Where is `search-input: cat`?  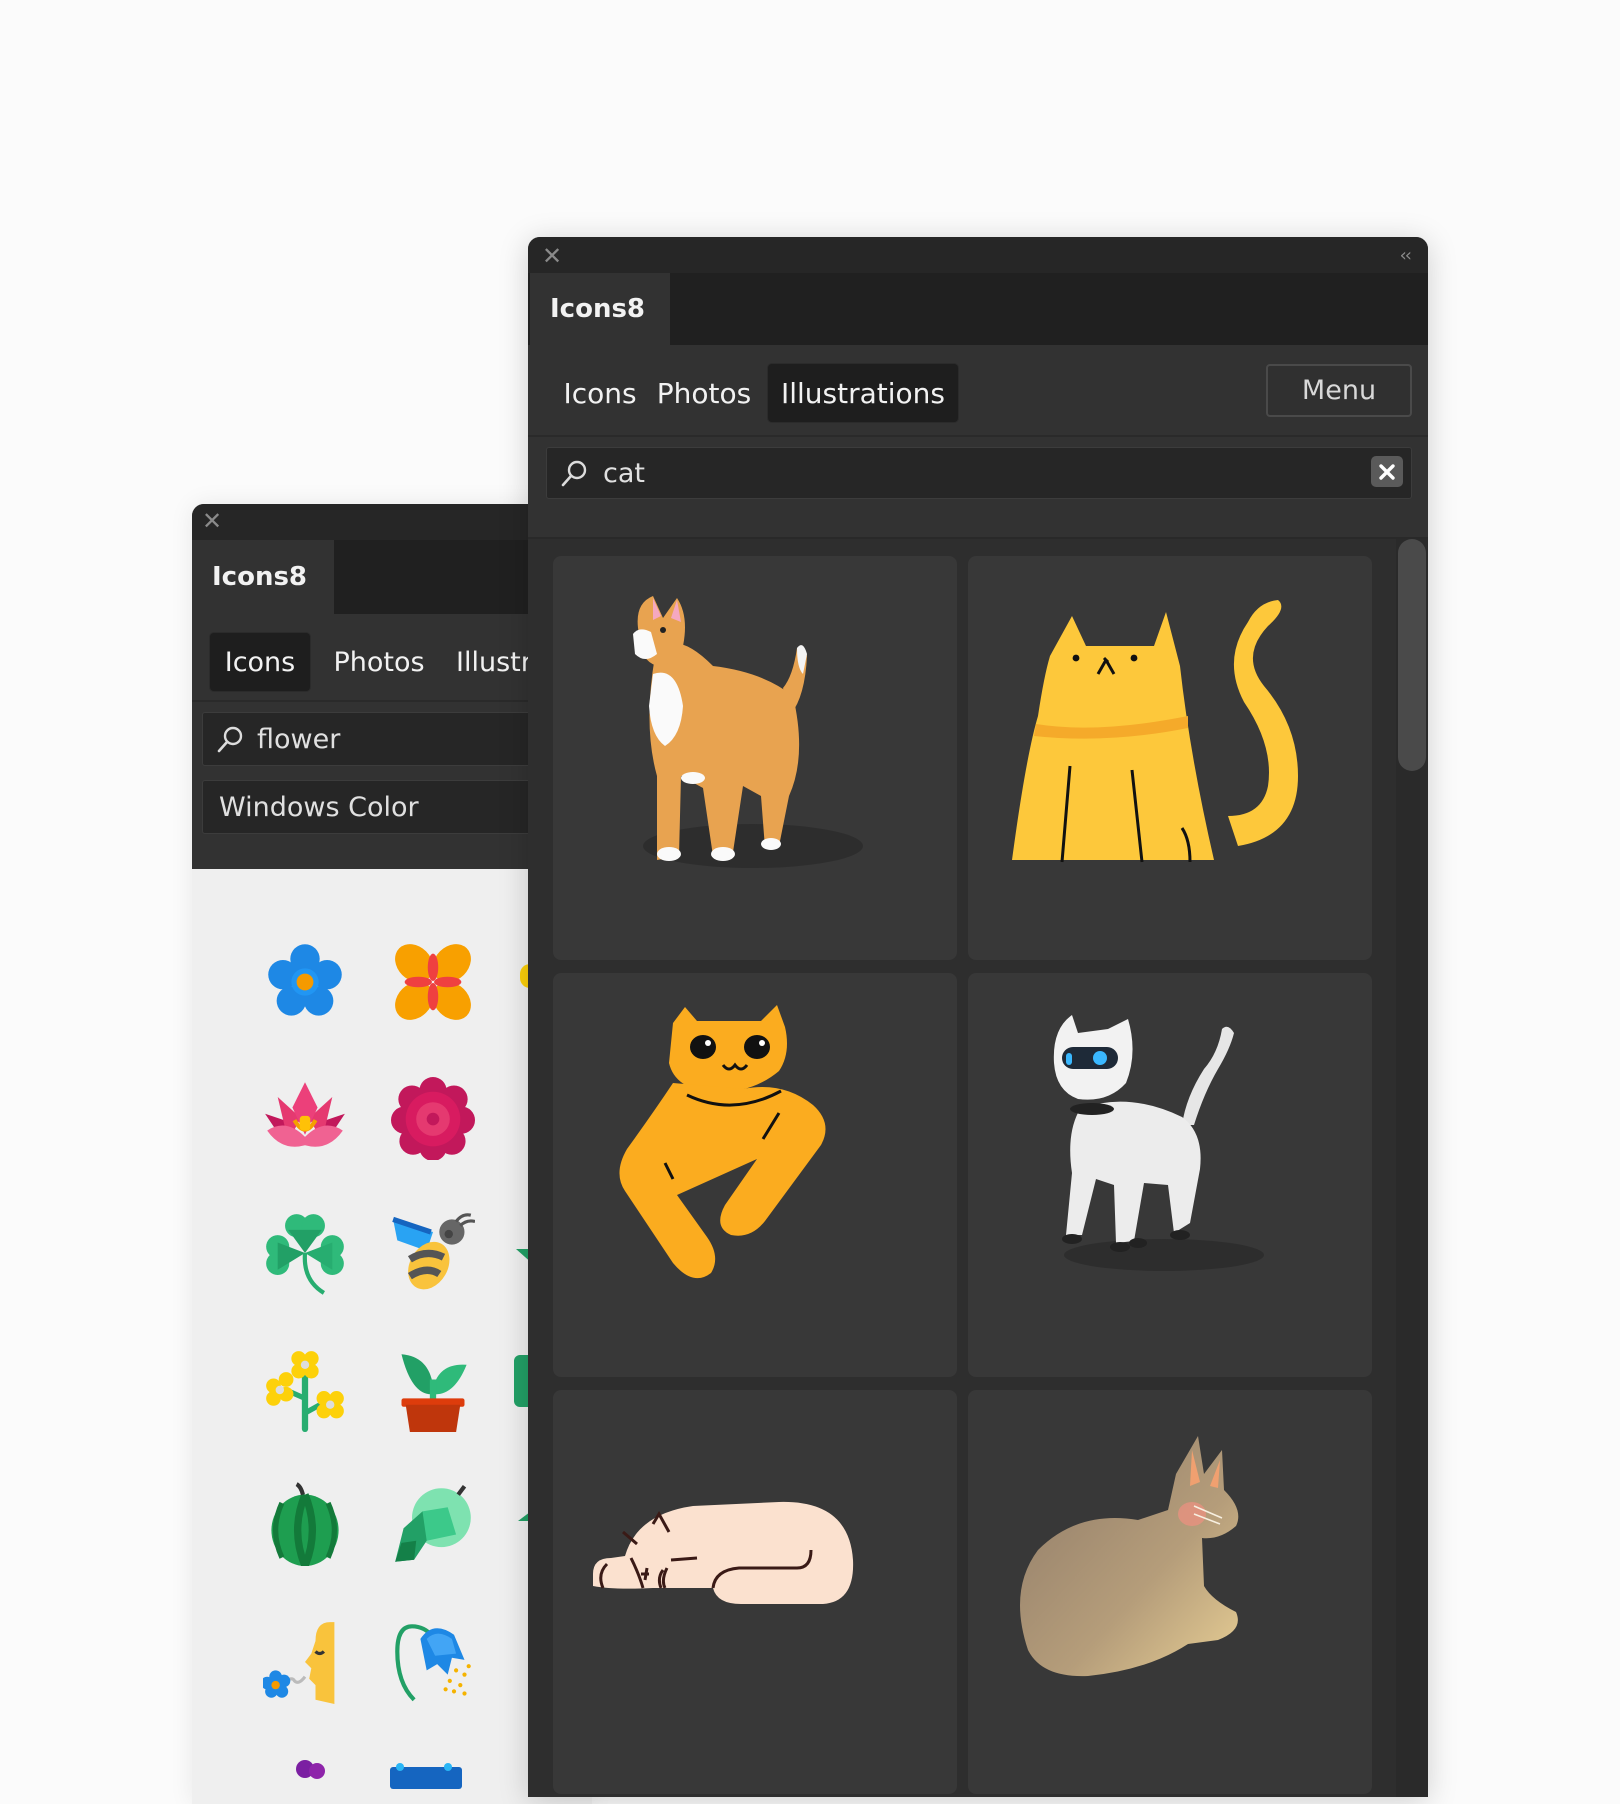 search-input: cat is located at coordinates (979, 473).